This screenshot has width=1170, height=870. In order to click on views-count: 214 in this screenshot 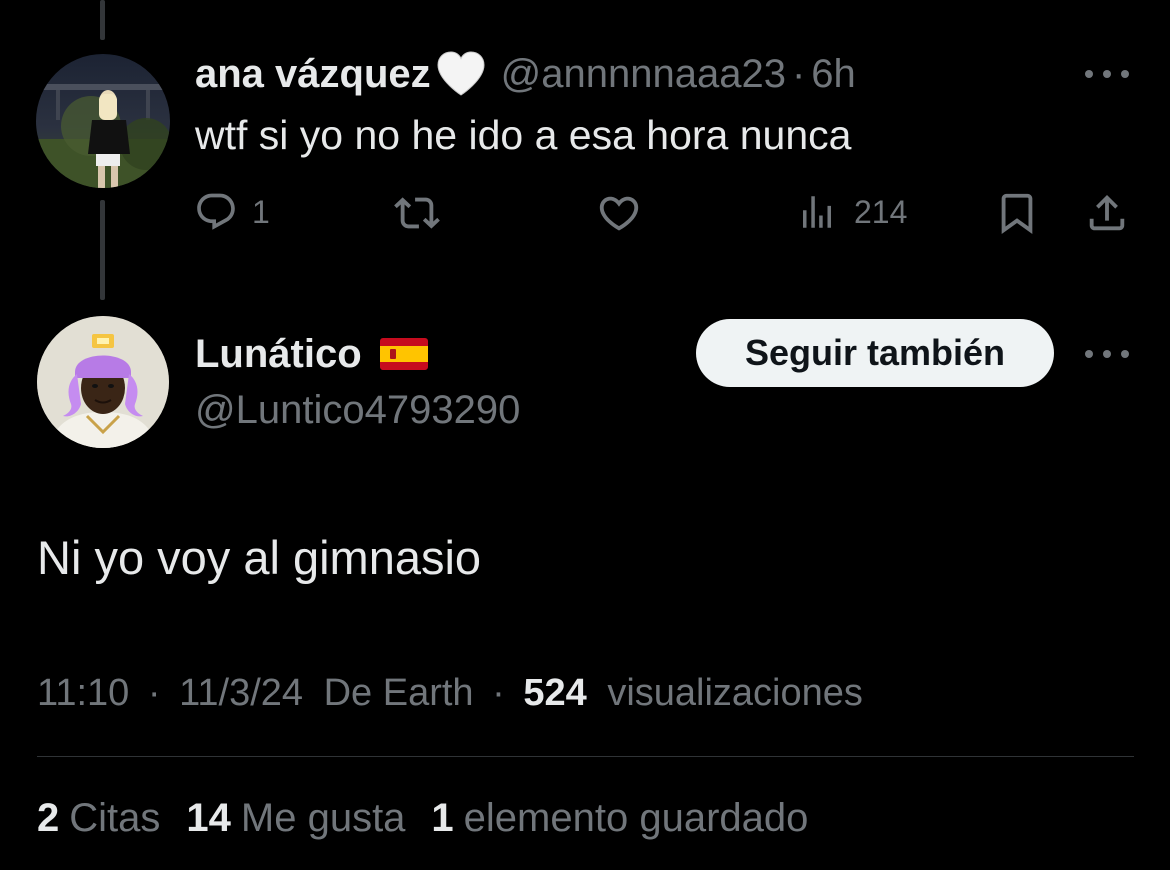, I will do `click(881, 211)`.